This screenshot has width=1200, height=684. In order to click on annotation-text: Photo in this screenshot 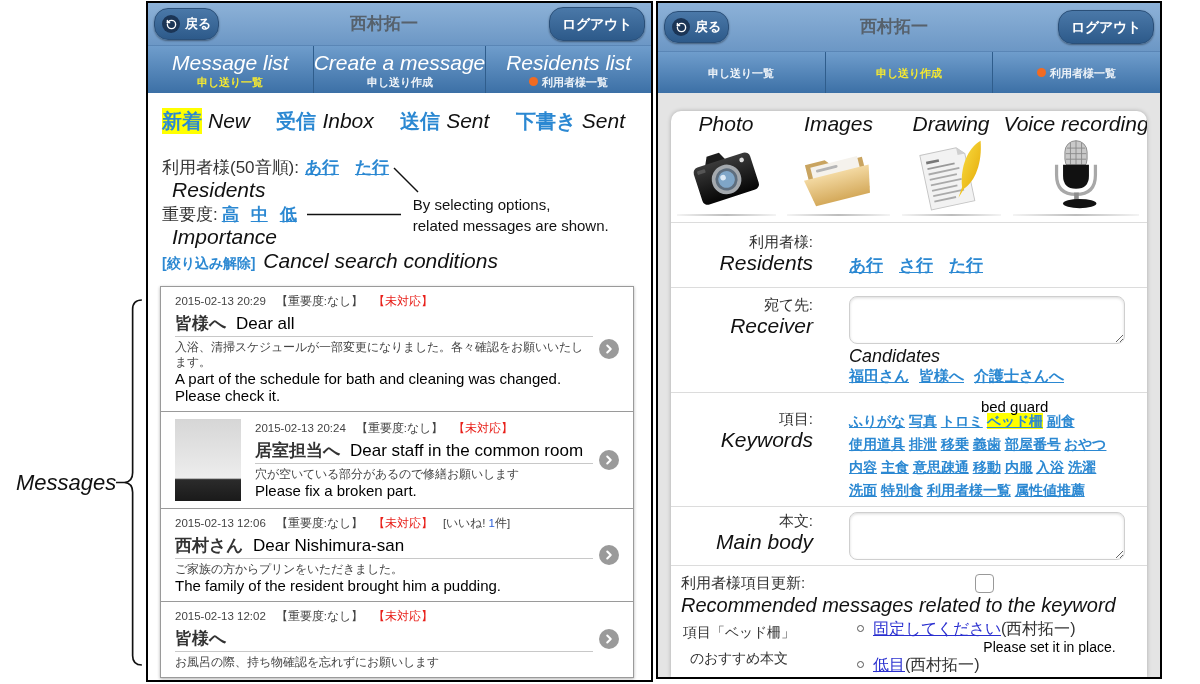, I will do `click(726, 124)`.